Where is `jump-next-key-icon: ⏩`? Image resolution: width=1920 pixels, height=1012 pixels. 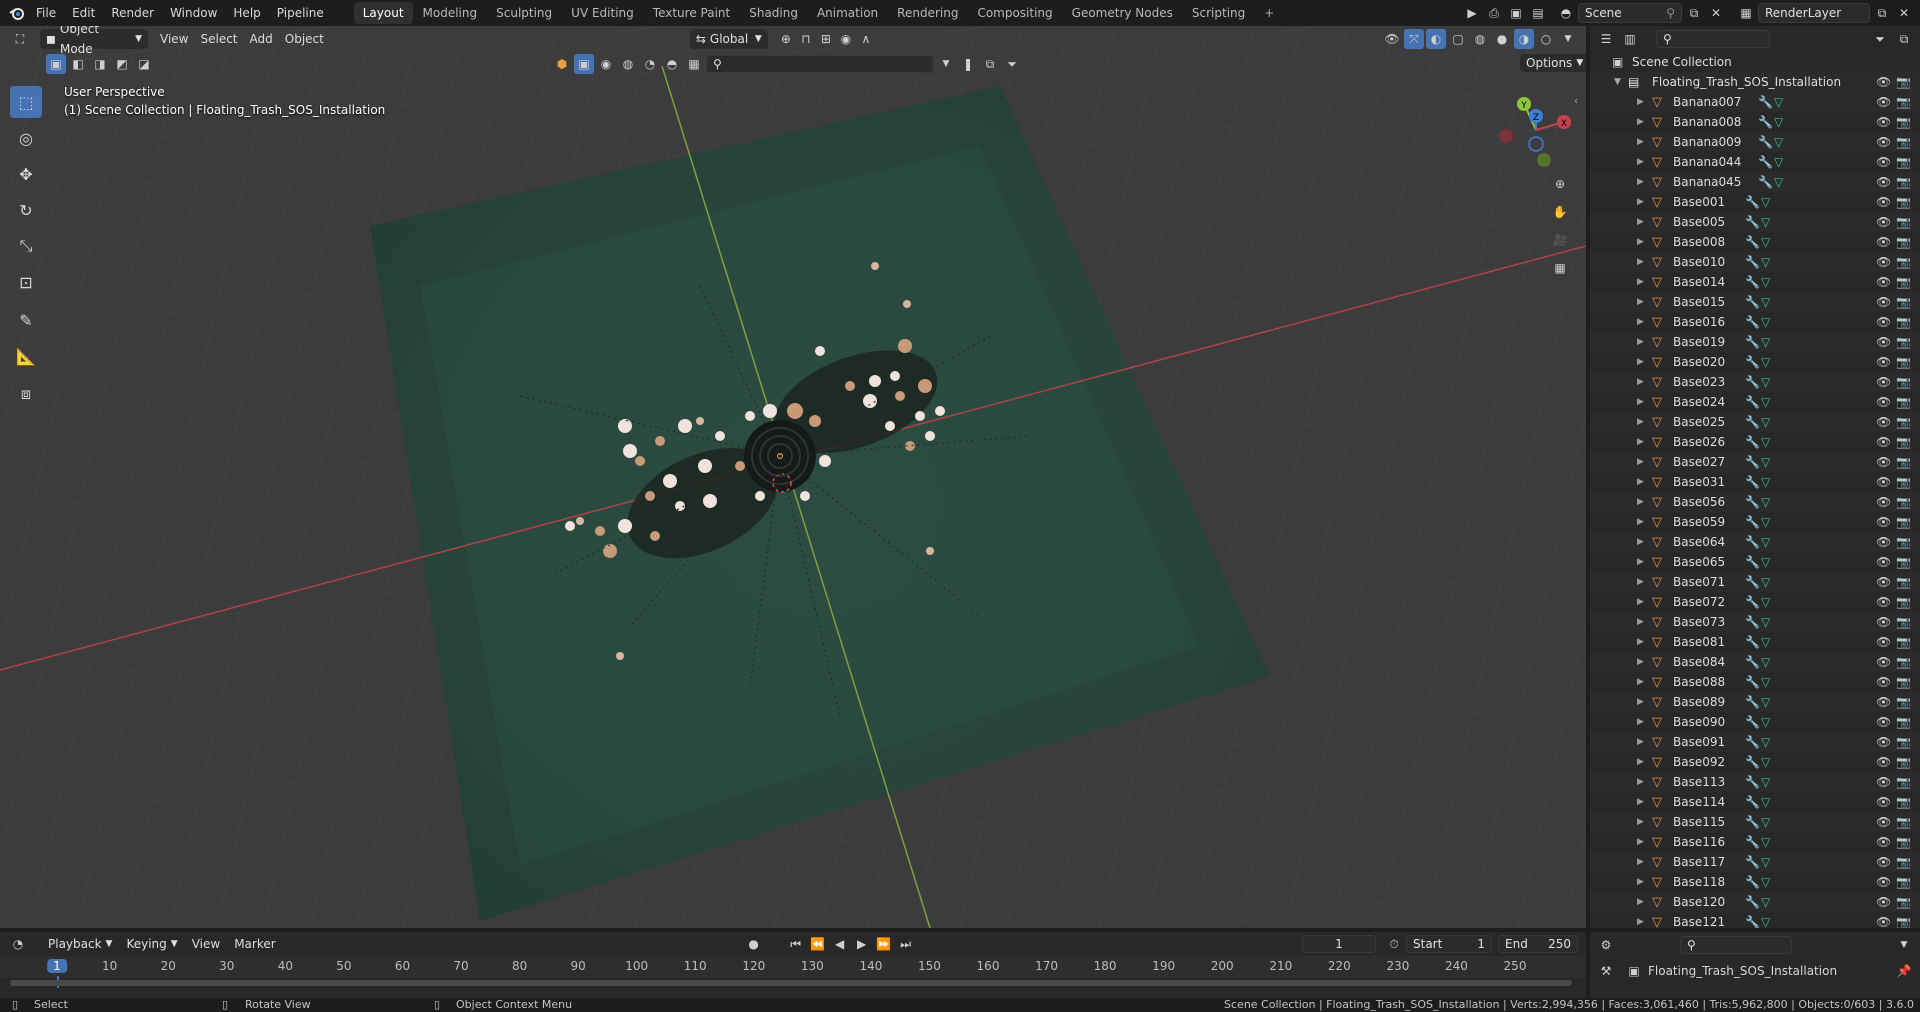 jump-next-key-icon: ⏩ is located at coordinates (884, 944).